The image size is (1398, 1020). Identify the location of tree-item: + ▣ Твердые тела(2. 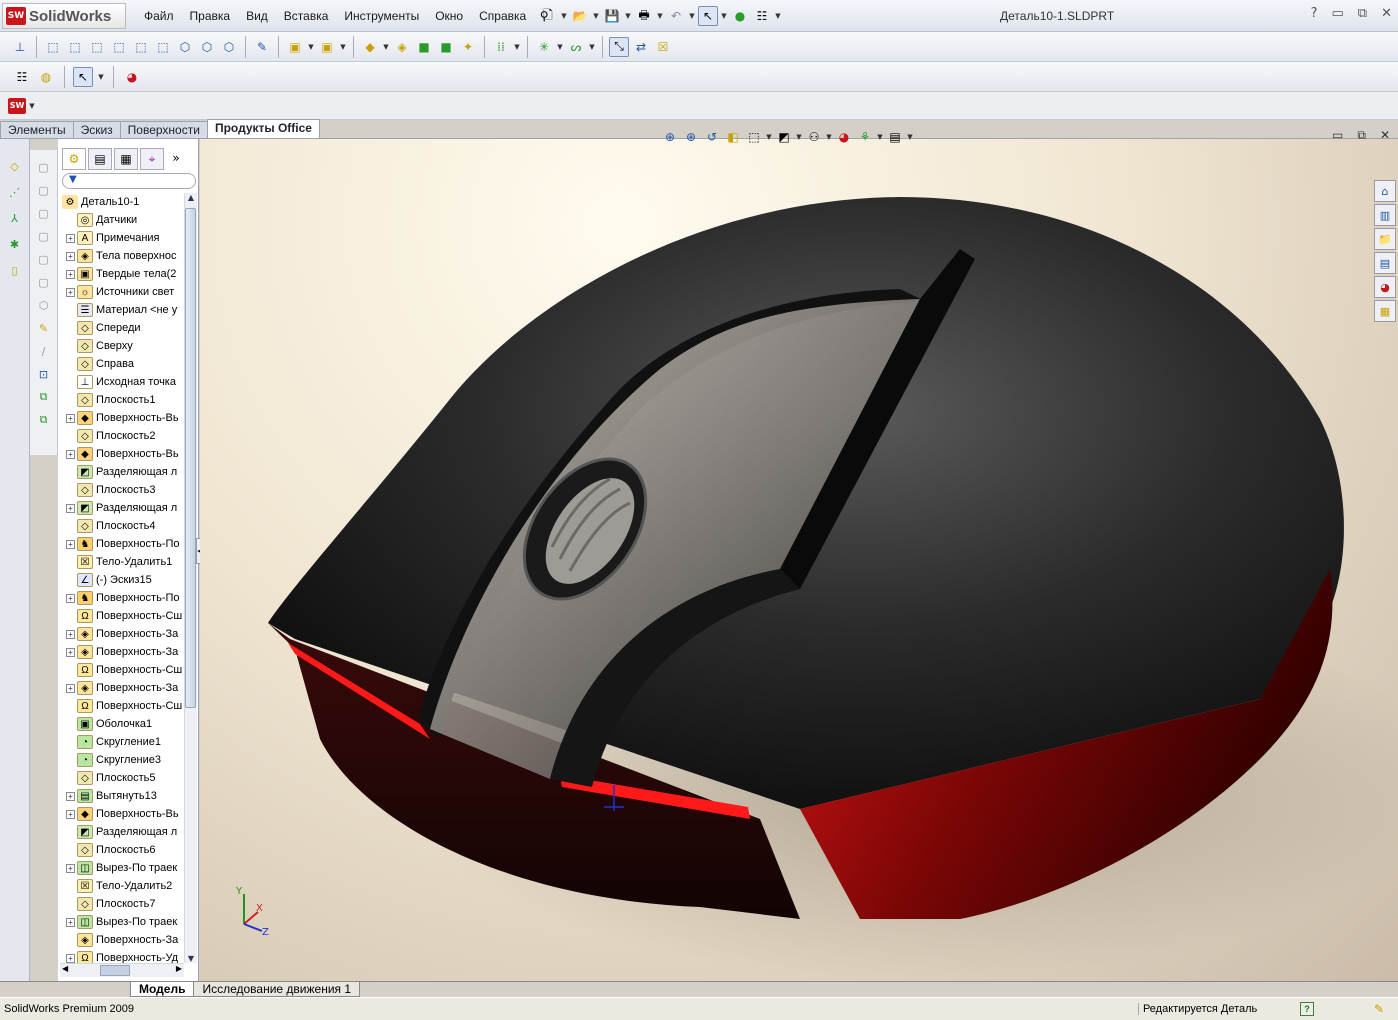
(122, 274).